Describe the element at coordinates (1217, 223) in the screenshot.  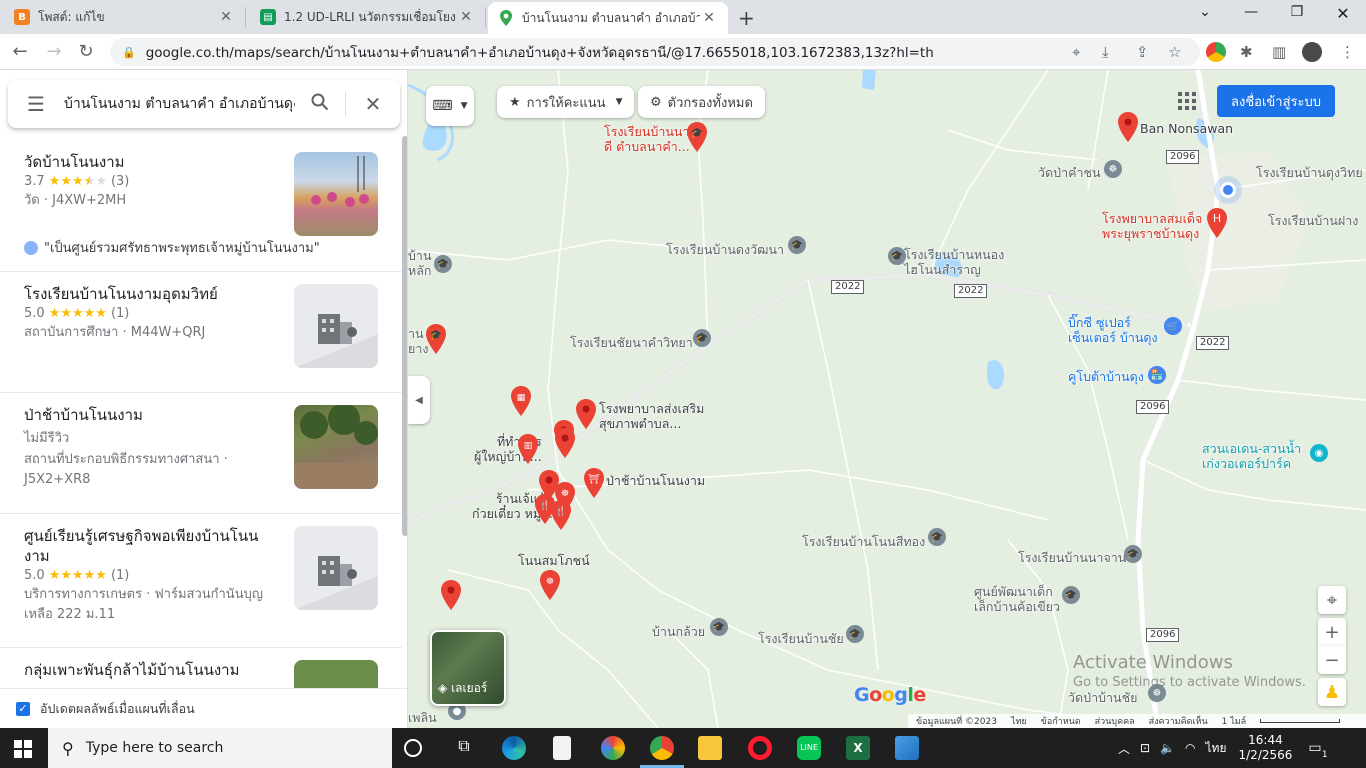
I see `hospital-pin-icon: H` at that location.